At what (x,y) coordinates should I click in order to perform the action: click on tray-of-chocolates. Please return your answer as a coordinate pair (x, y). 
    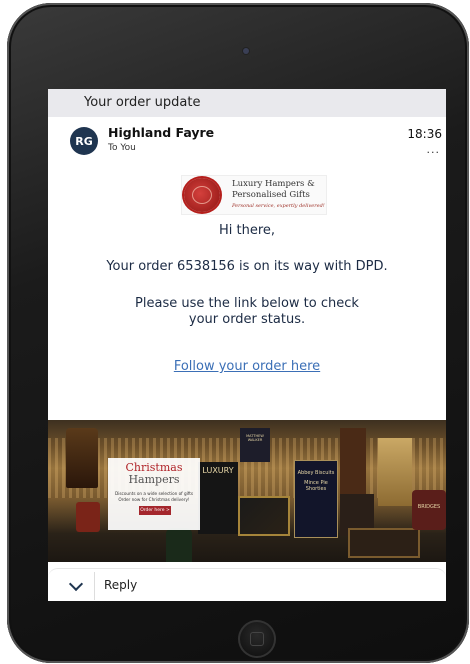
    Looking at the image, I should click on (384, 543).